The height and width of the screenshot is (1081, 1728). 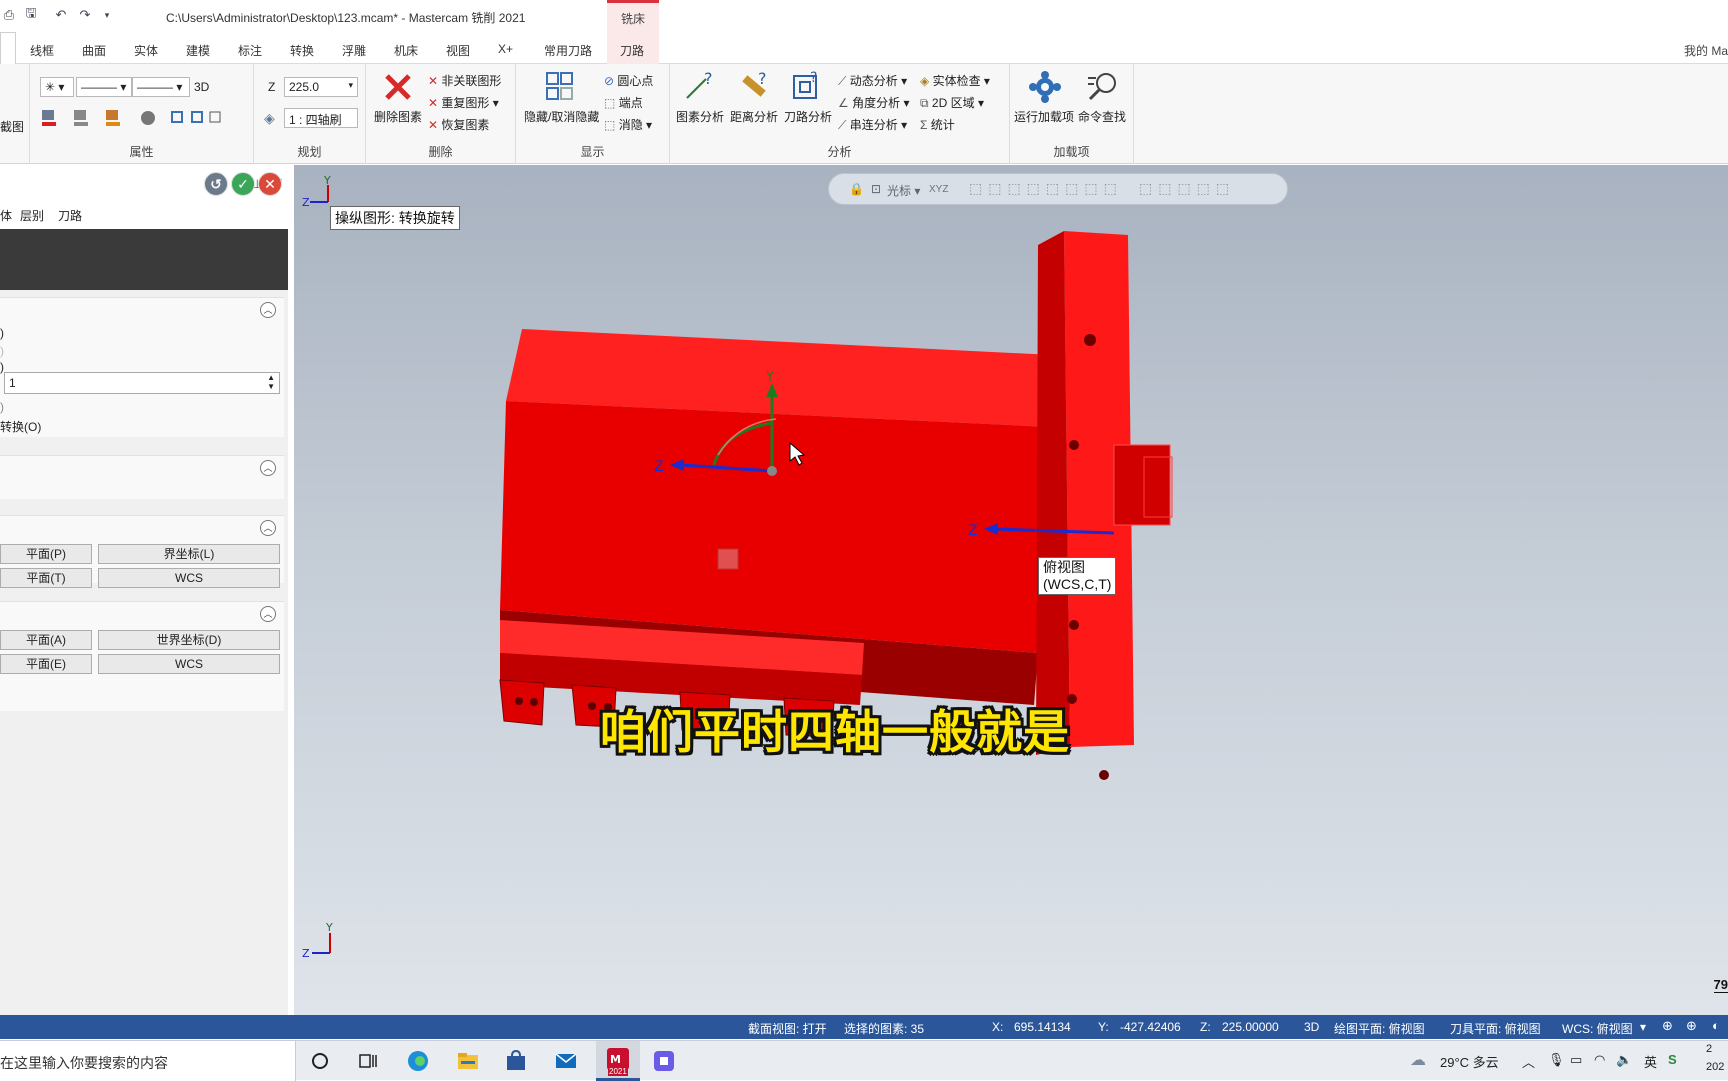 I want to click on ok-button: ✓, so click(x=243, y=184).